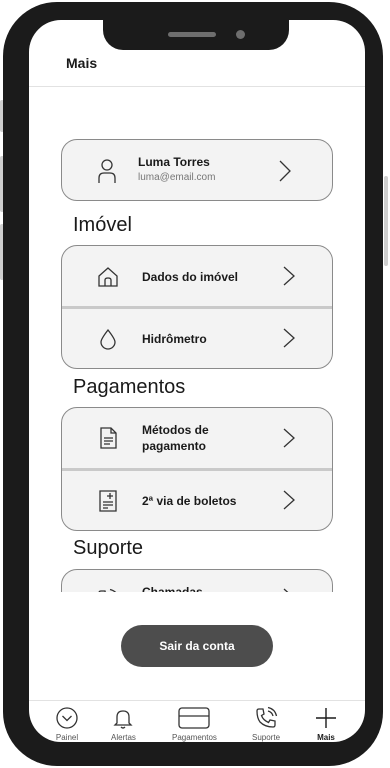  I want to click on tab-pagamentos: Pagamentos, so click(194, 723).